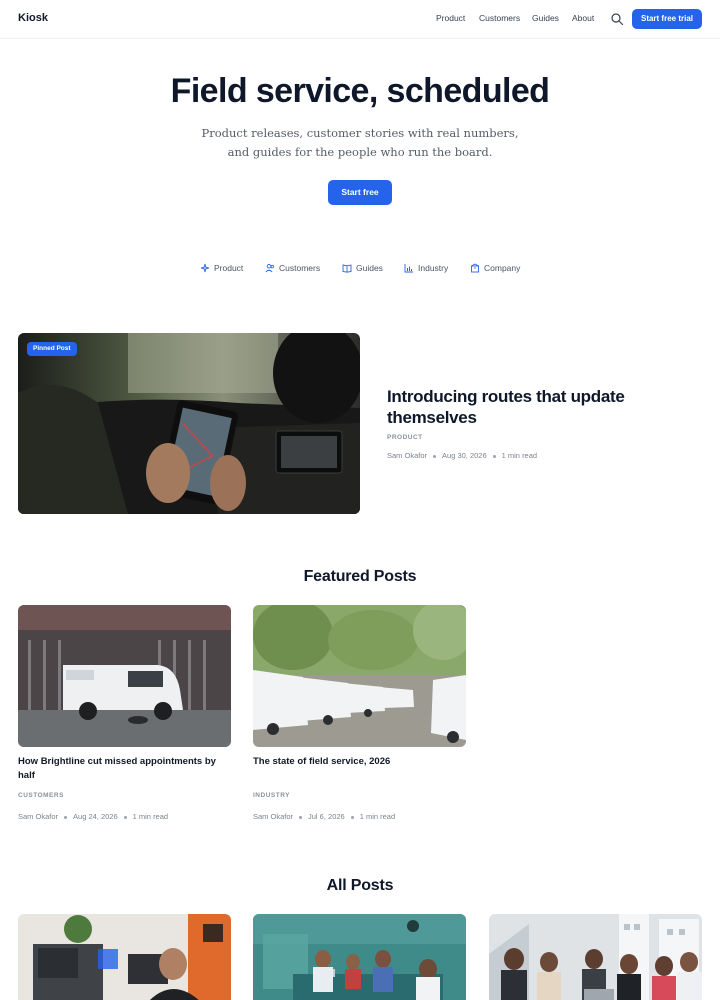 This screenshot has height=1000, width=720. What do you see at coordinates (300, 268) in the screenshot?
I see `category-label: Customers` at bounding box center [300, 268].